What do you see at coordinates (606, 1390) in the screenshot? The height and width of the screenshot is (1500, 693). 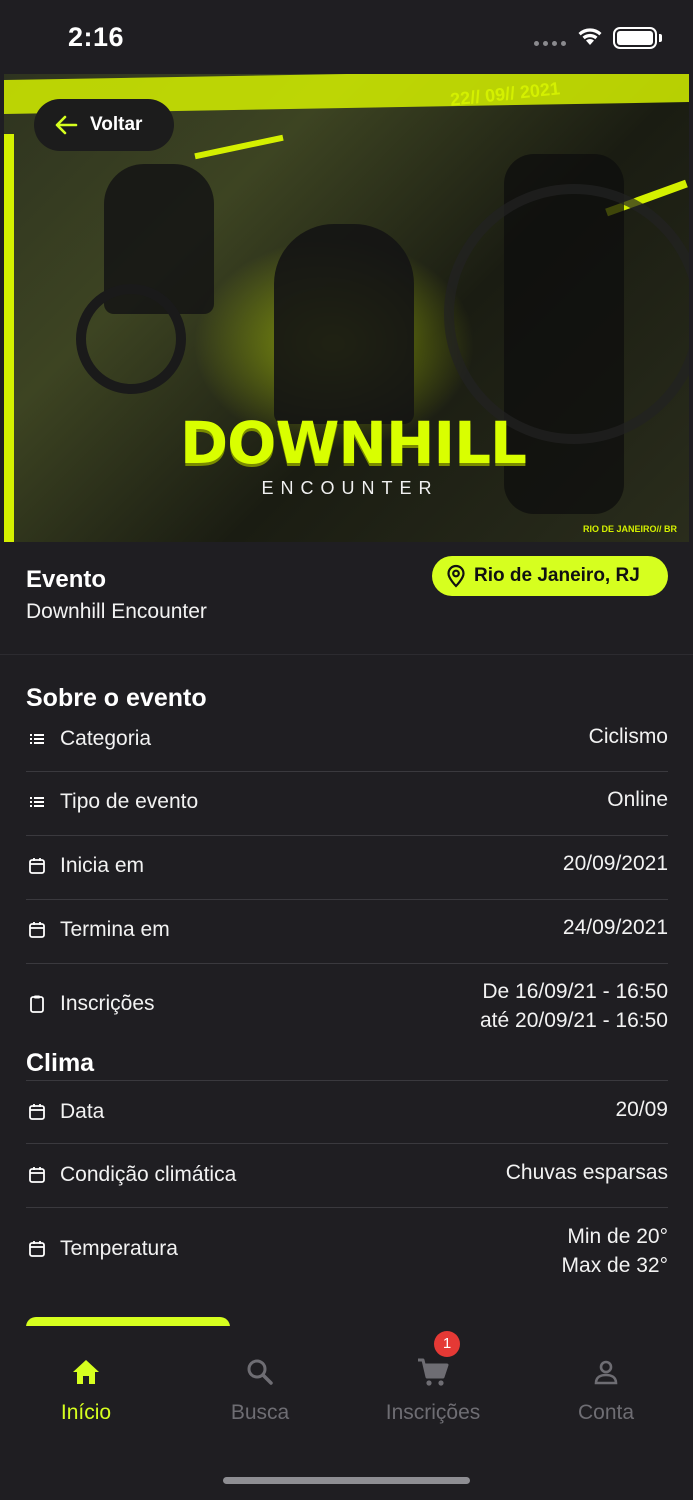 I see `tab-account: Conta` at bounding box center [606, 1390].